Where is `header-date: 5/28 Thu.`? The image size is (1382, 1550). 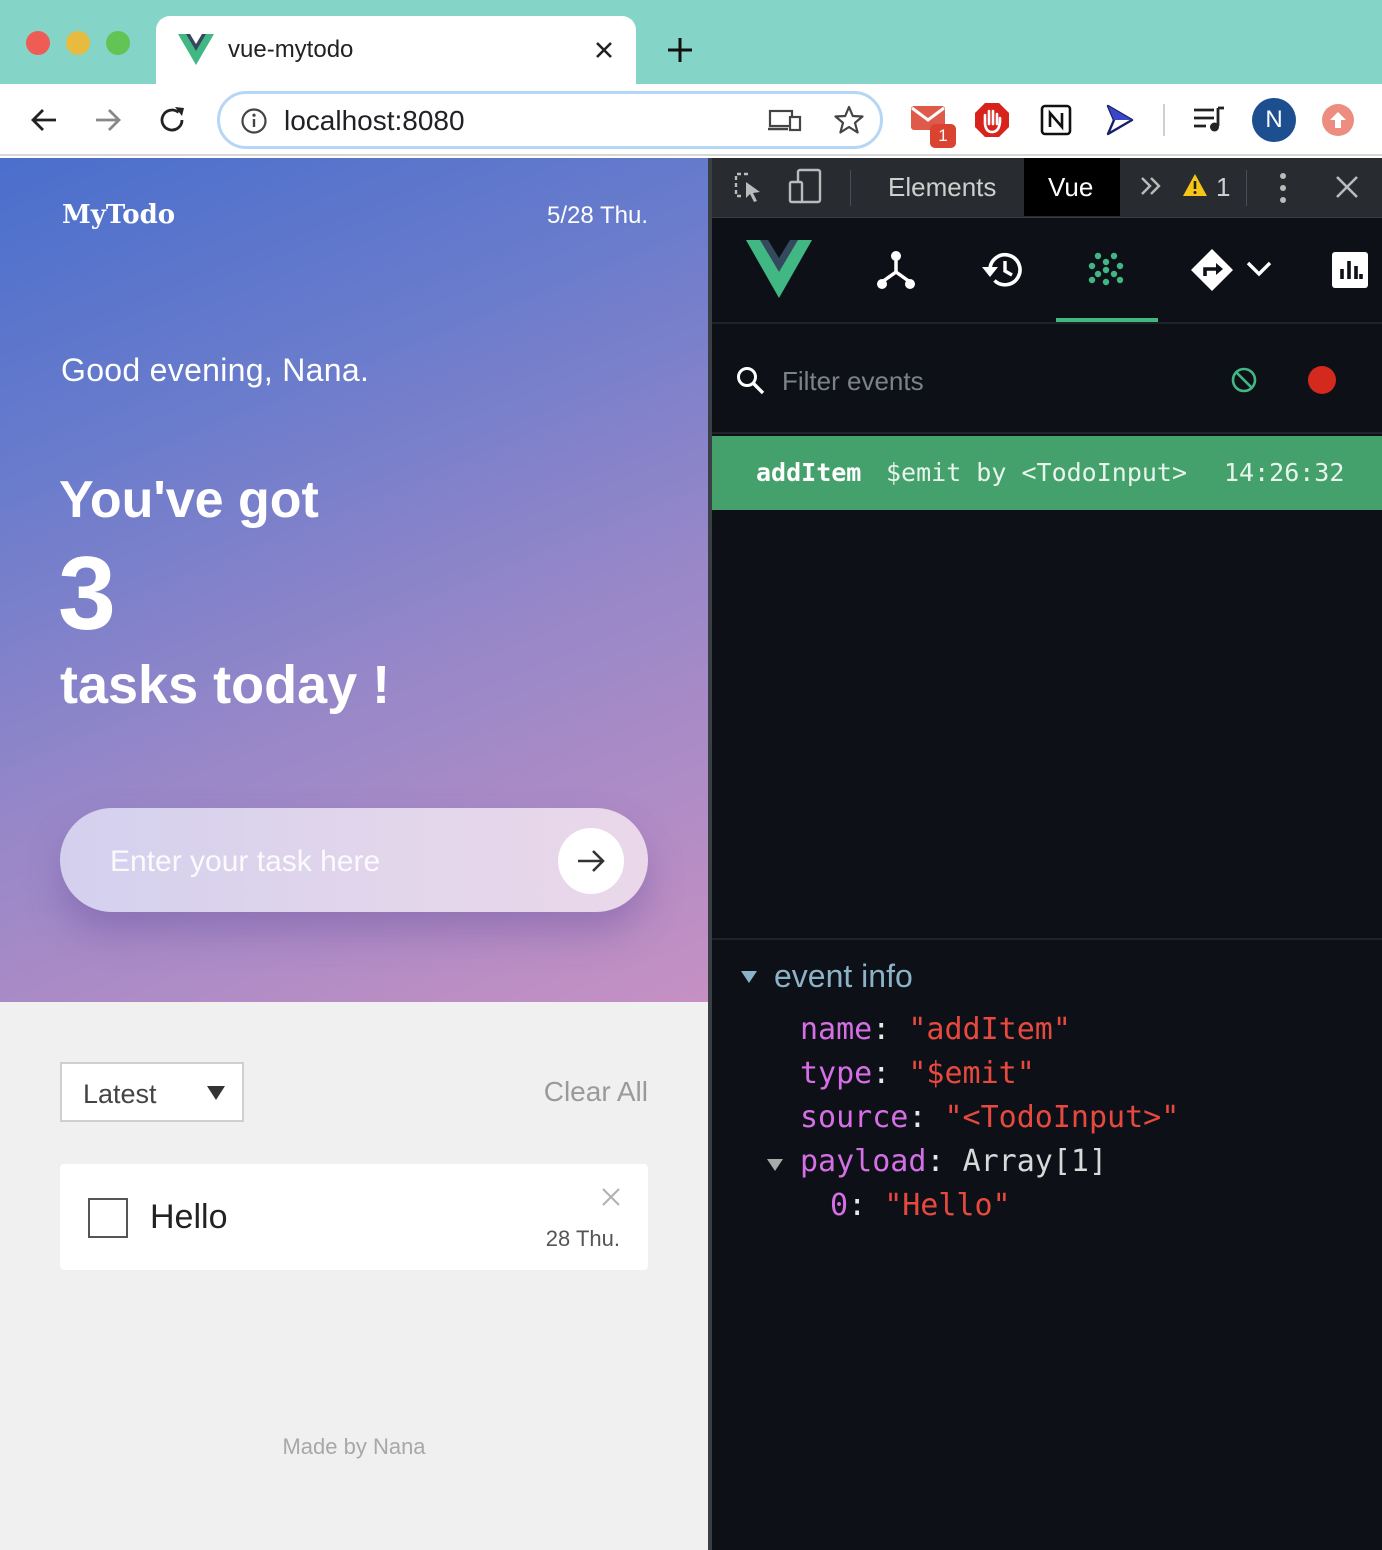 header-date: 5/28 Thu. is located at coordinates (597, 215).